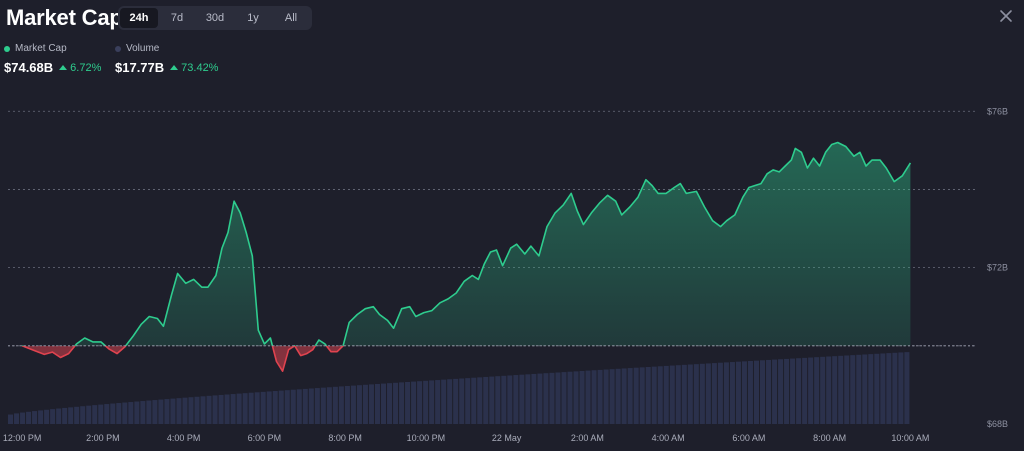 This screenshot has width=1024, height=451. Describe the element at coordinates (426, 438) in the screenshot. I see `x-tick-label: 10:00 PM` at that location.